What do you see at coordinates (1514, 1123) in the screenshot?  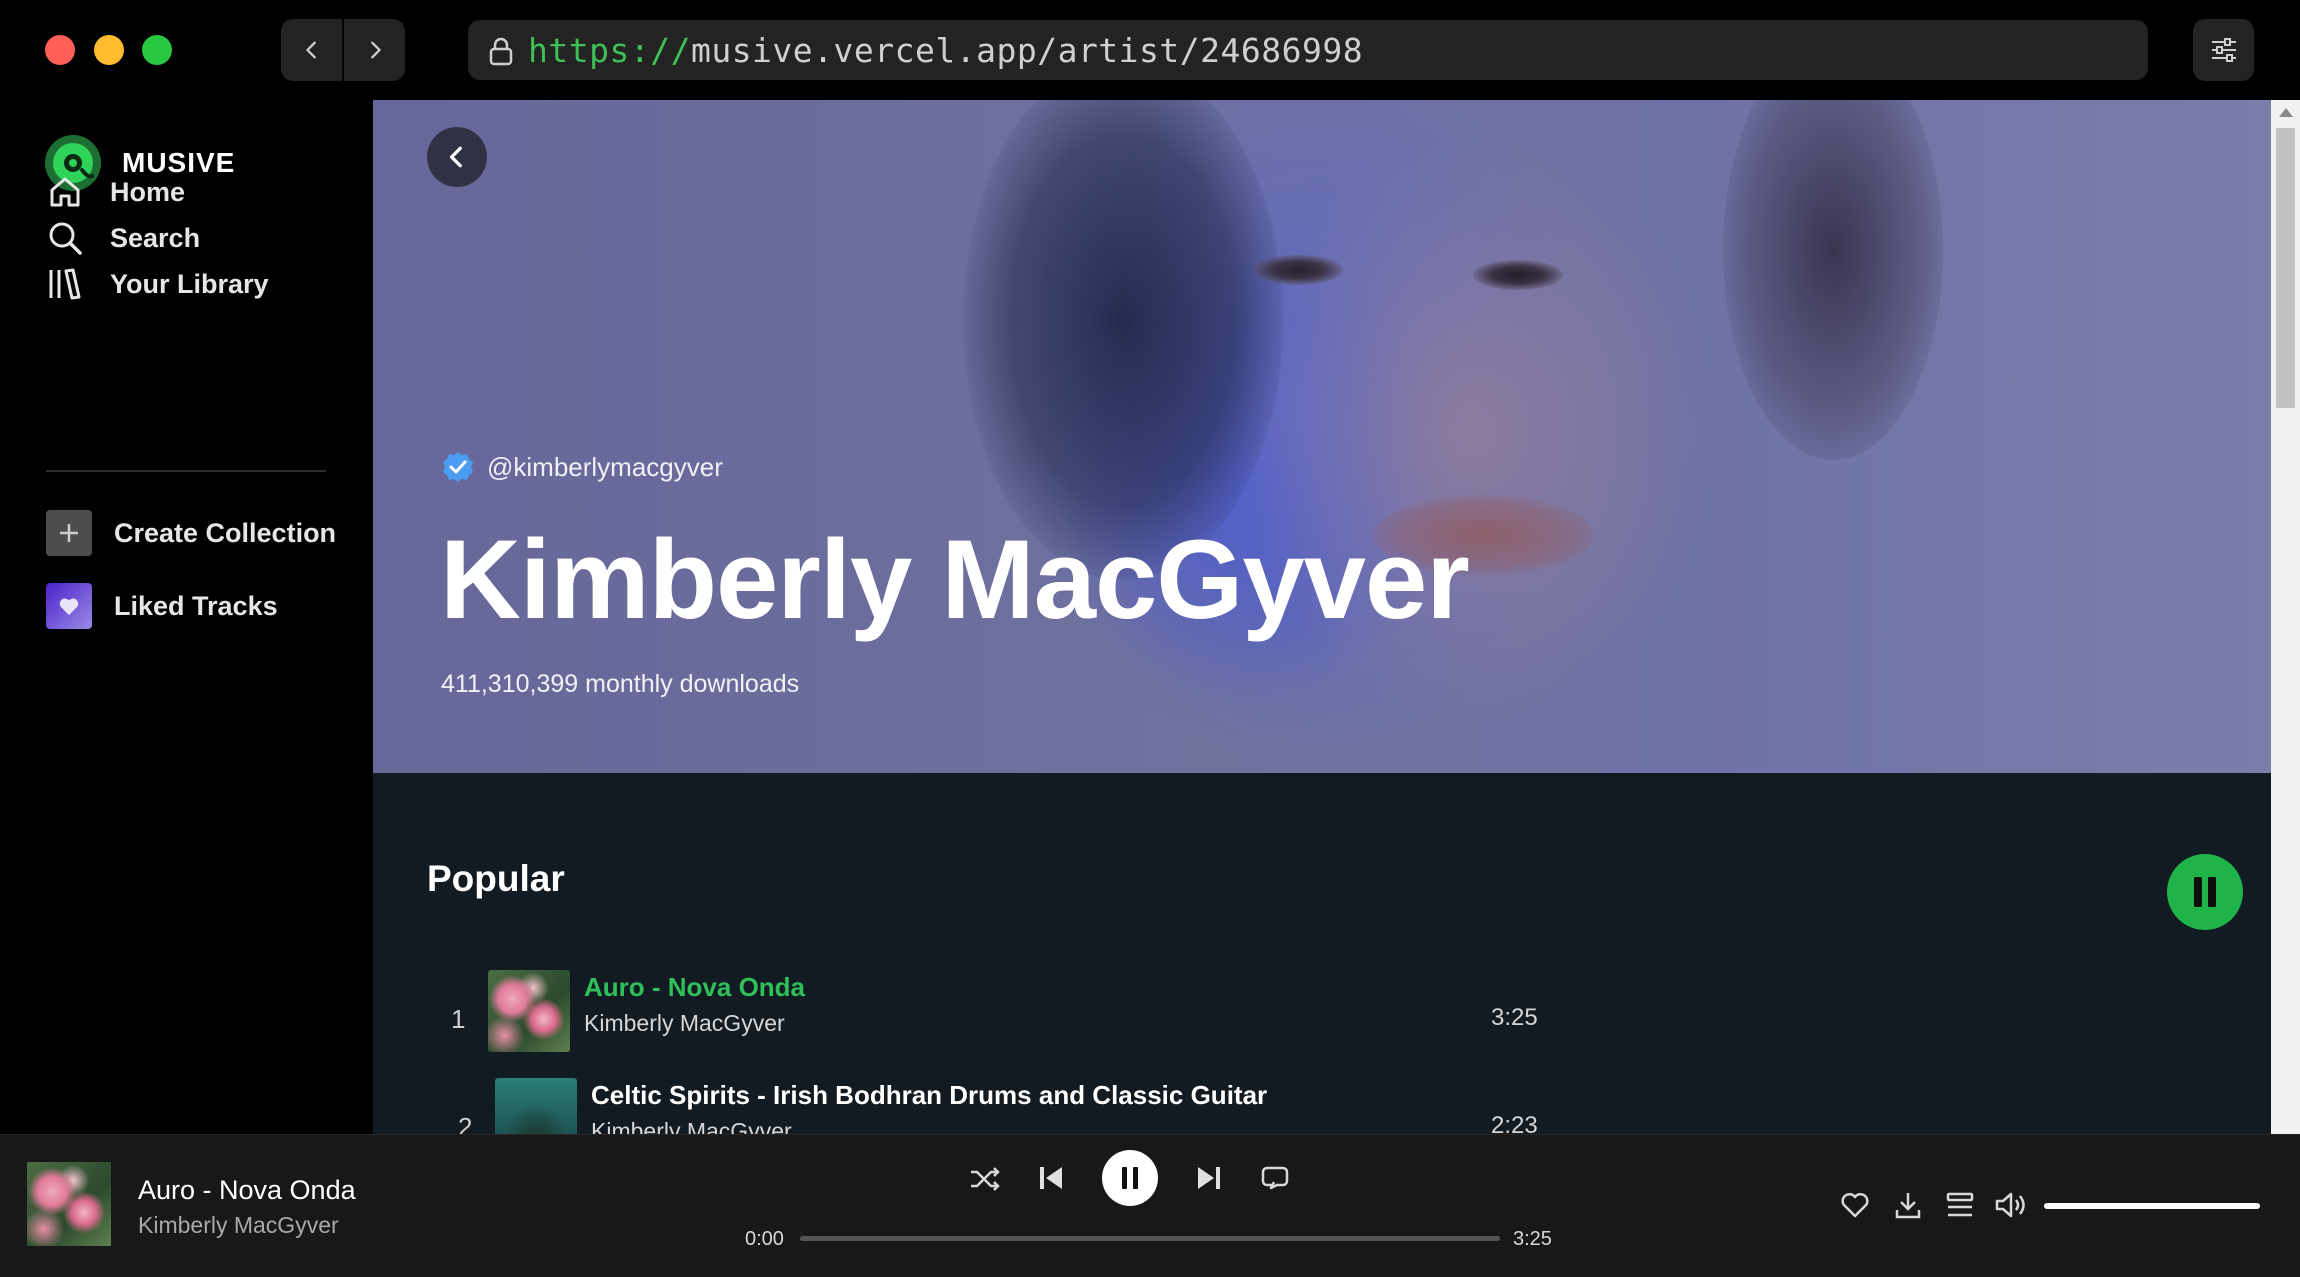 I see `track-duration: 2:23` at bounding box center [1514, 1123].